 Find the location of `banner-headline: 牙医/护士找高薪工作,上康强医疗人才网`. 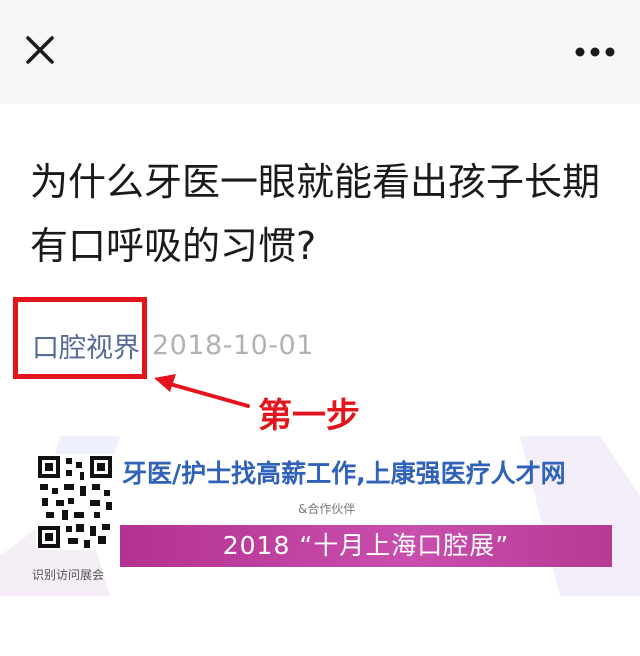

banner-headline: 牙医/护士找高薪工作,上康强医疗人才网 is located at coordinates (344, 473).